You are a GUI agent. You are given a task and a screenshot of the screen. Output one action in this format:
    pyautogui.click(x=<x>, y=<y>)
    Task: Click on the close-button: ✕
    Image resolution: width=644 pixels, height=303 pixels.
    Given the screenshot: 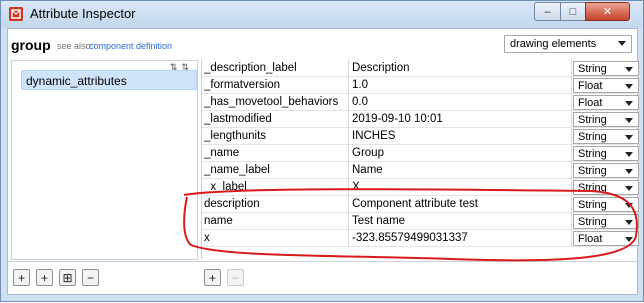 What is the action you would take?
    pyautogui.click(x=607, y=11)
    